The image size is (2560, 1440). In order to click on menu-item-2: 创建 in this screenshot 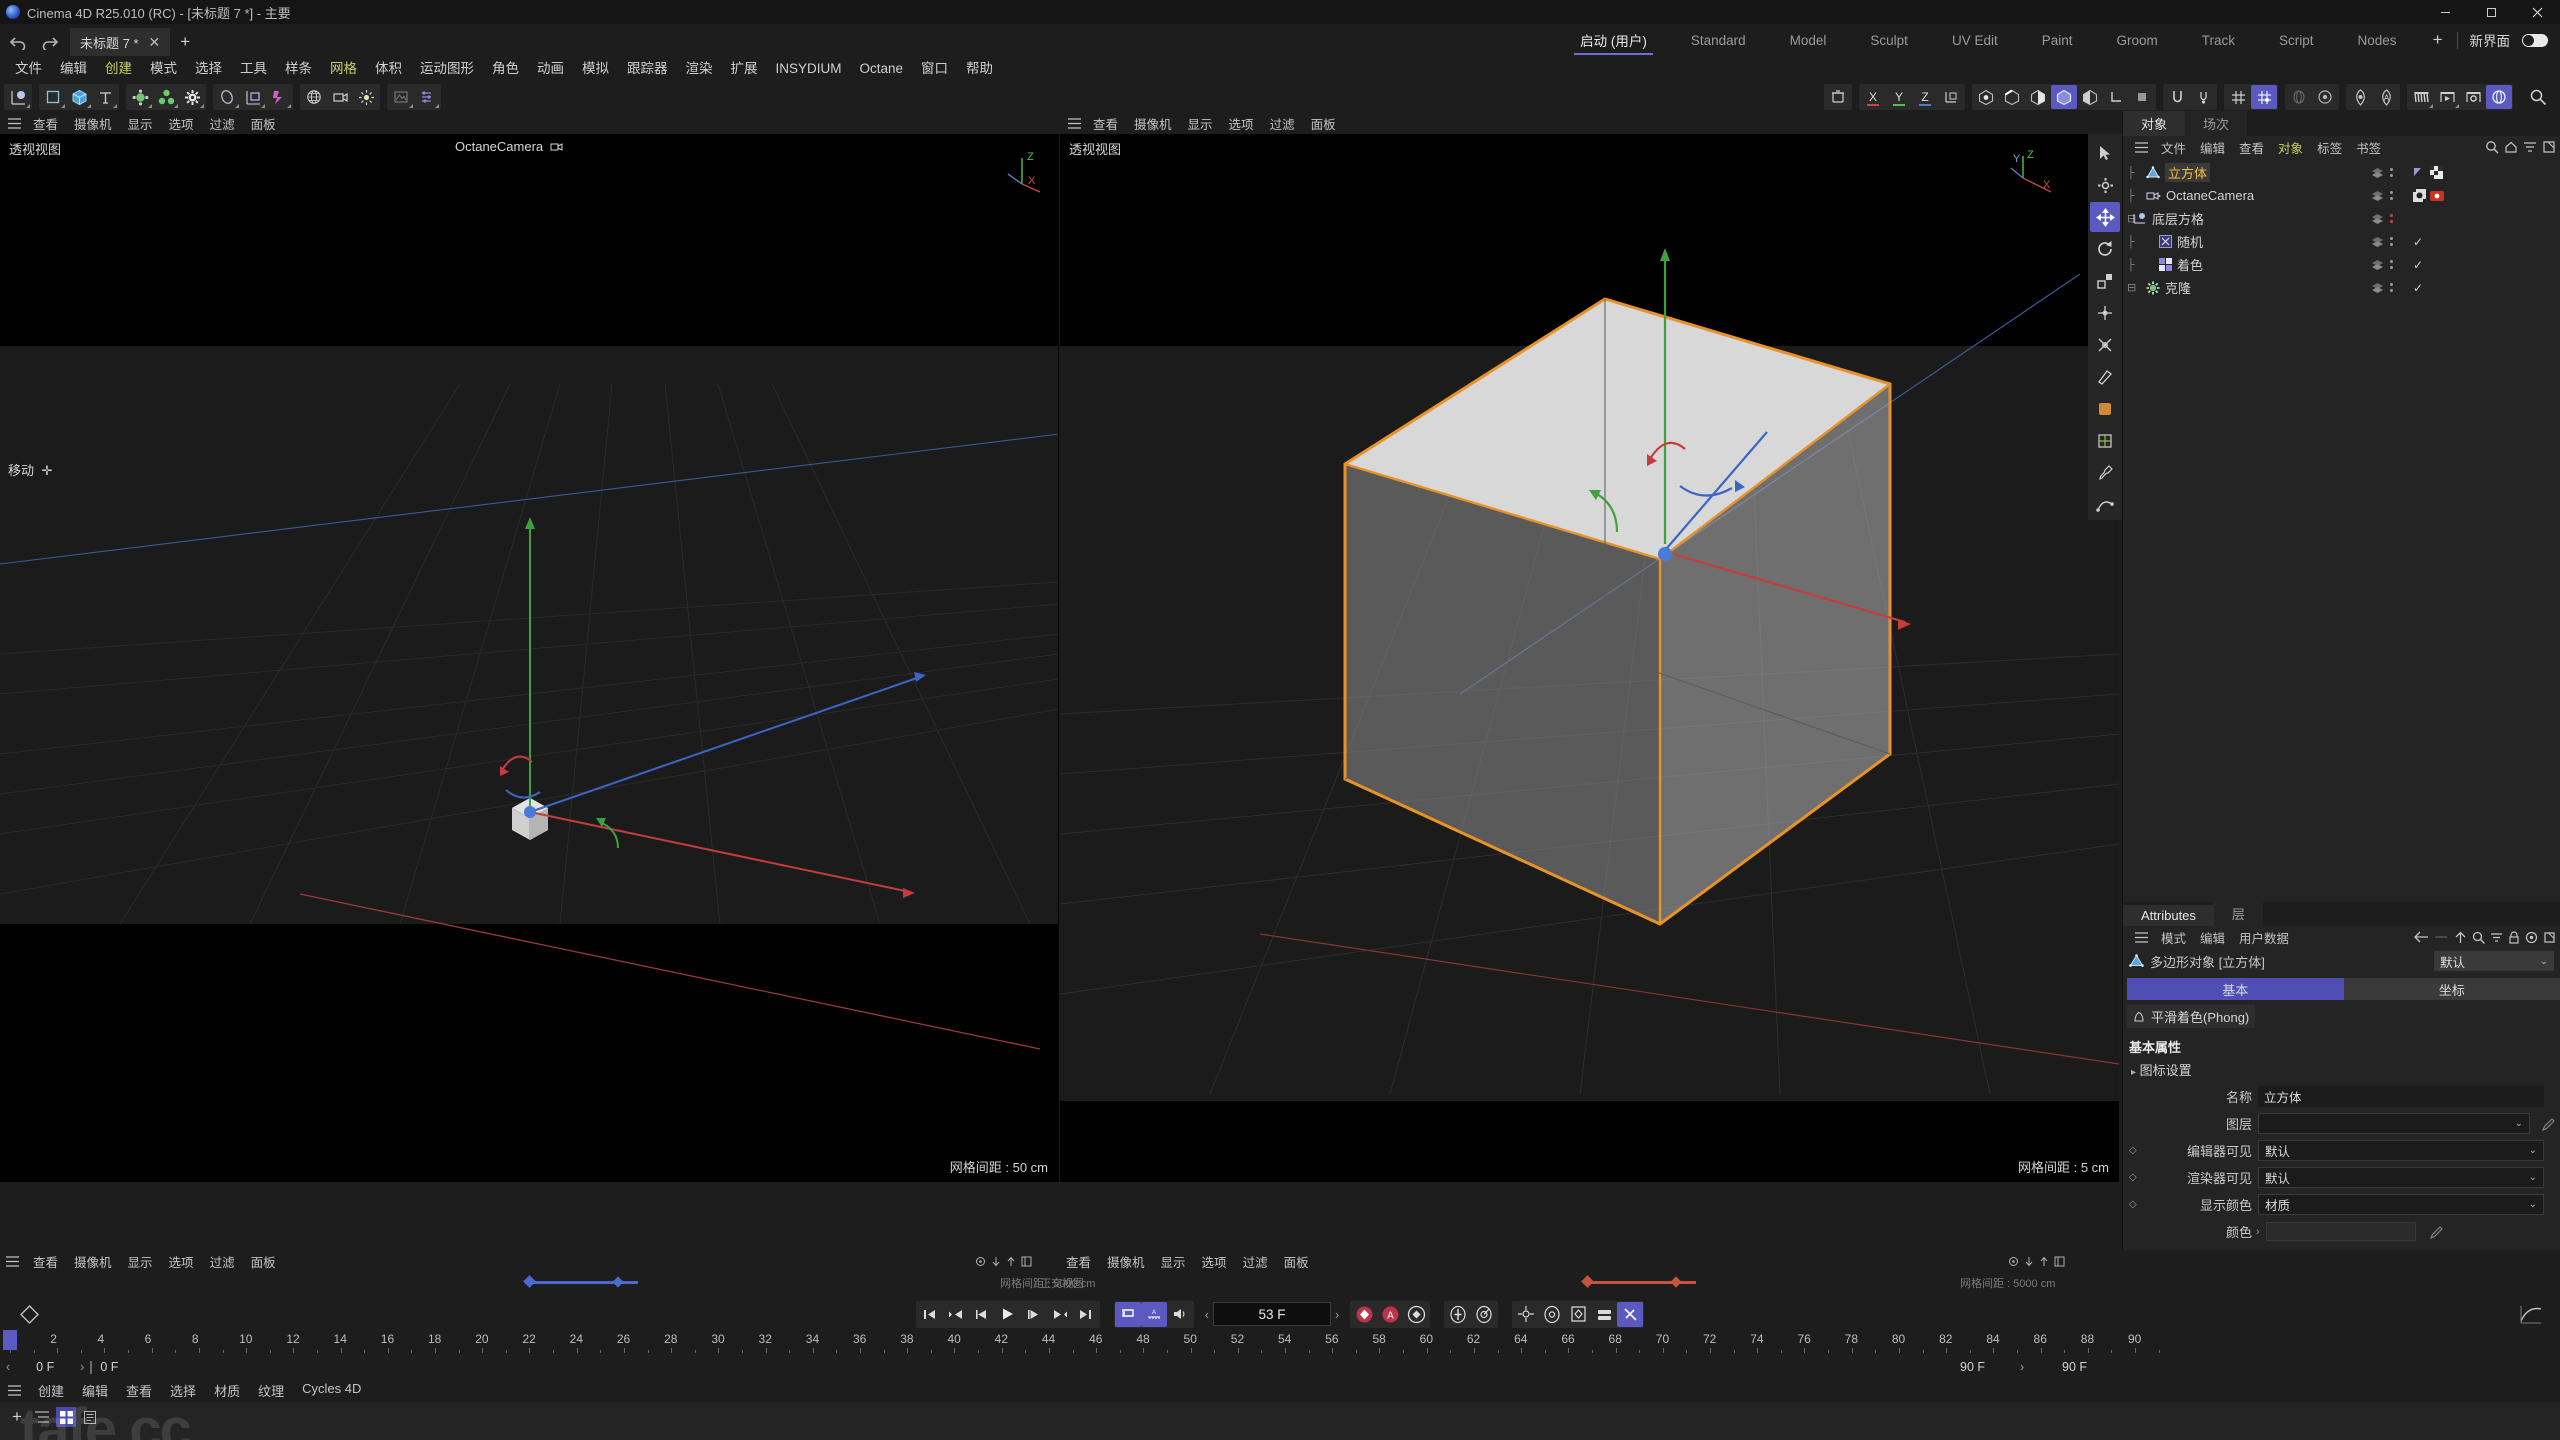, I will do `click(118, 69)`.